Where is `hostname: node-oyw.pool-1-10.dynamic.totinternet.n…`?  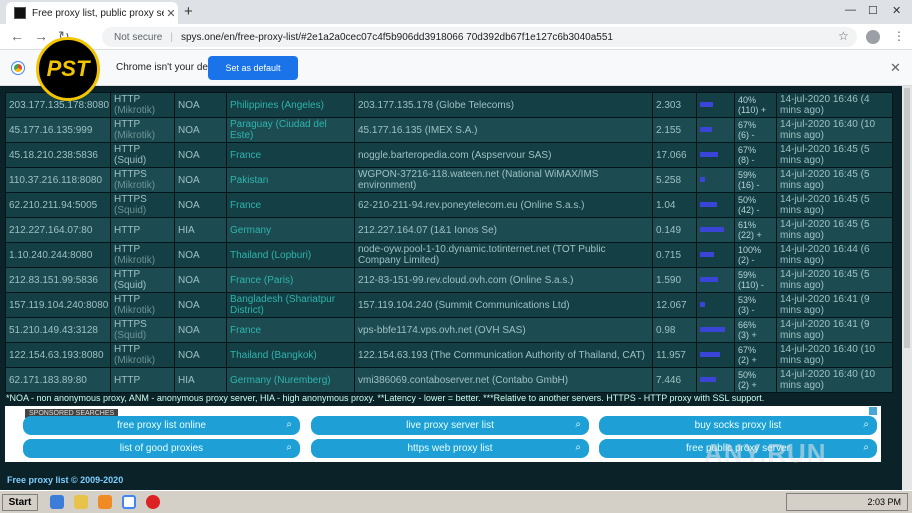
hostname: node-oyw.pool-1-10.dynamic.totinternet.n… is located at coordinates (503, 255).